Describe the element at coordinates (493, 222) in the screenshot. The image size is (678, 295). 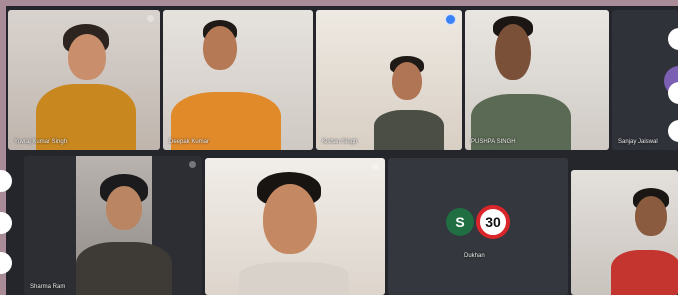
I see `speed-limit-badge: 30` at that location.